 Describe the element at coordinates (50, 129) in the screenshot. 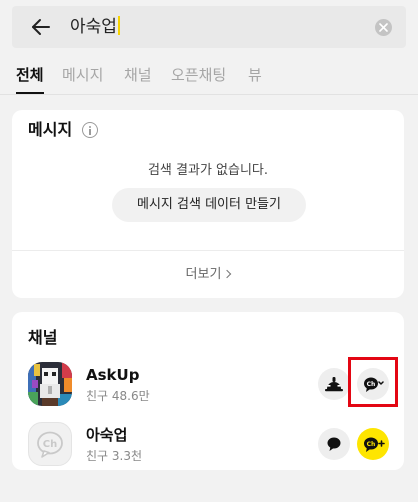

I see `section-title-messages: 메시지` at that location.